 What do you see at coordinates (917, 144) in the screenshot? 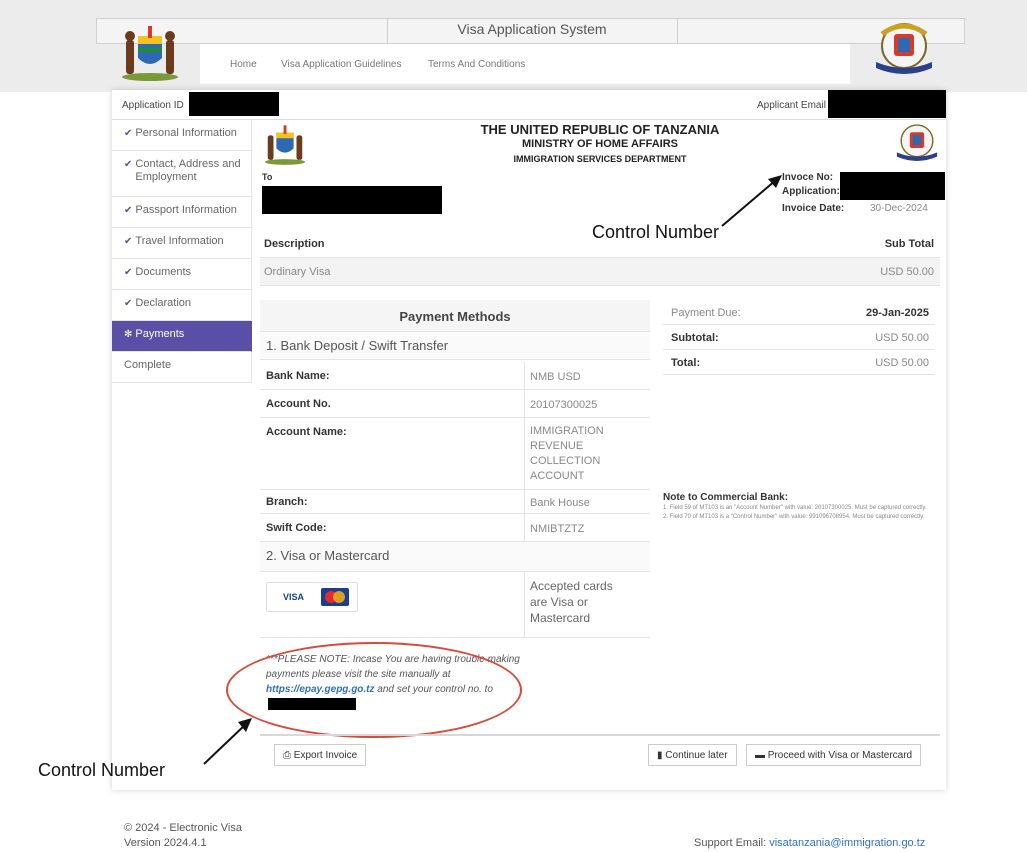
I see `invoice-immigration-badge` at bounding box center [917, 144].